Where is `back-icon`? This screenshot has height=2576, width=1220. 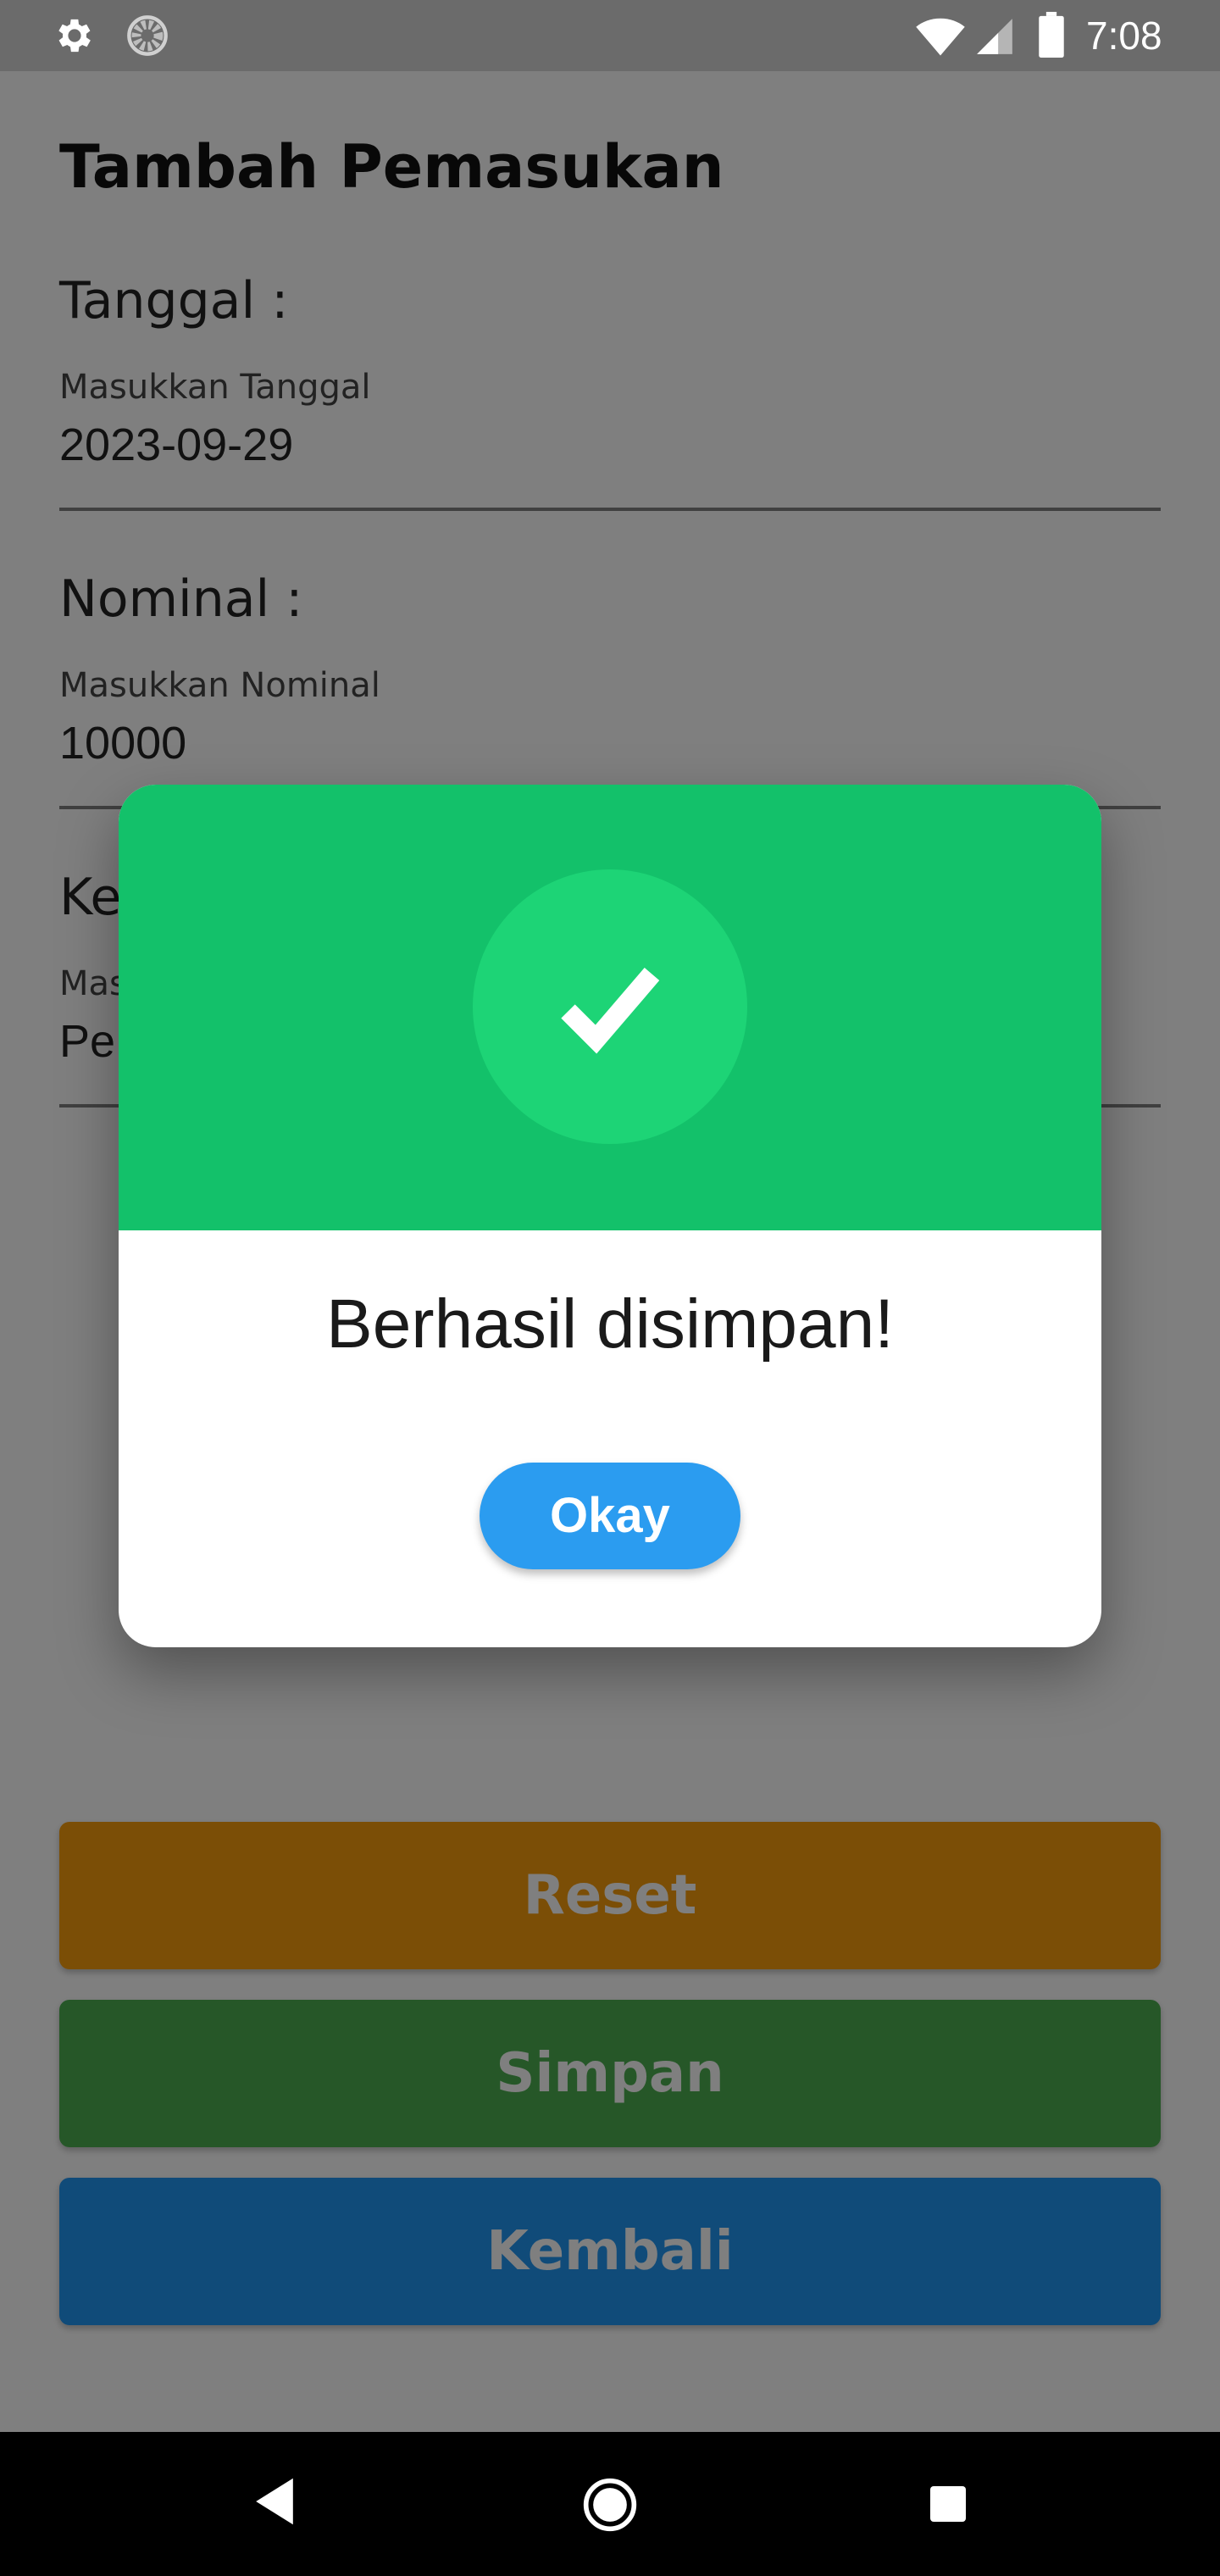 back-icon is located at coordinates (274, 2501).